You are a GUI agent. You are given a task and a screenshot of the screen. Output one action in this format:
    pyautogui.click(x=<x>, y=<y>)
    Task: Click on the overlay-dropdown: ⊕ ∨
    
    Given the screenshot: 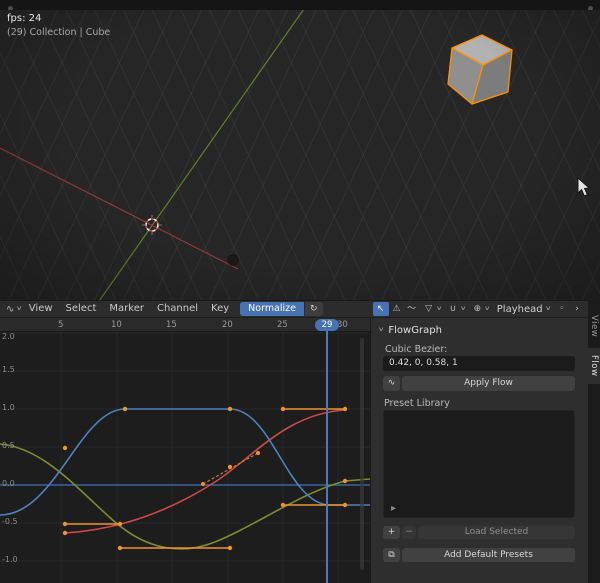 What is the action you would take?
    pyautogui.click(x=479, y=309)
    